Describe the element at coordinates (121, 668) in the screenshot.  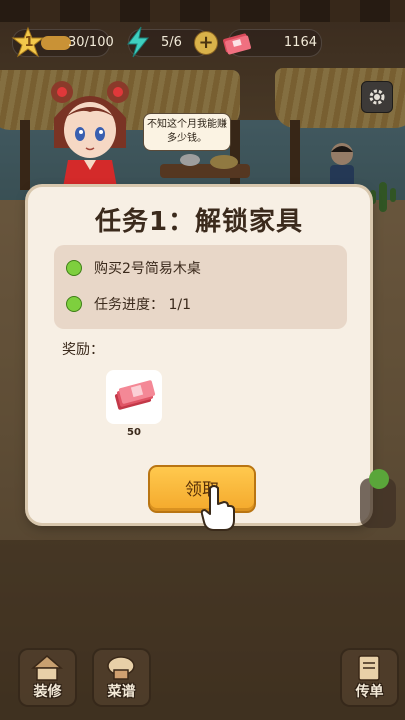
I see `chef-hat-icon` at that location.